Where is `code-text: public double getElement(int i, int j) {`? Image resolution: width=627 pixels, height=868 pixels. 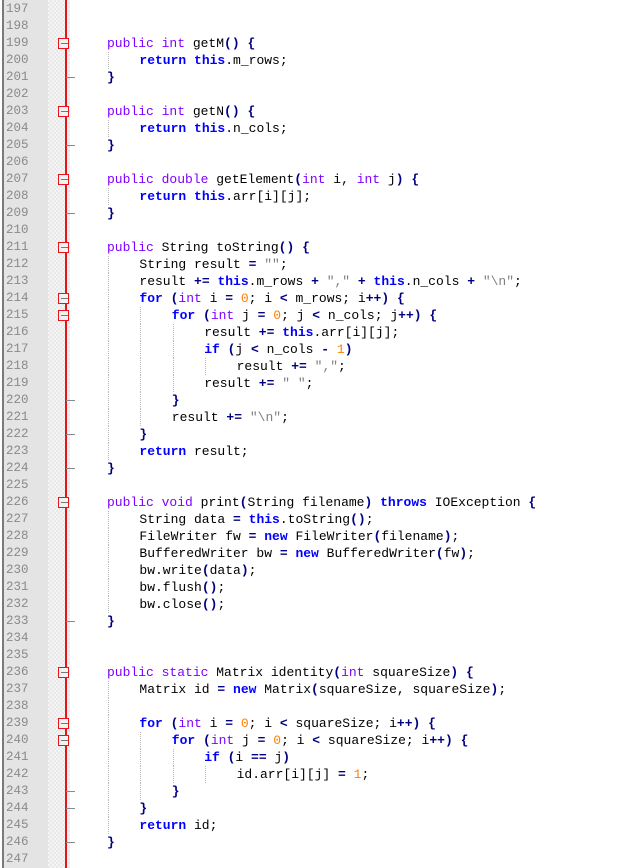
code-text: public double getElement(int i, int j) { is located at coordinates (263, 179).